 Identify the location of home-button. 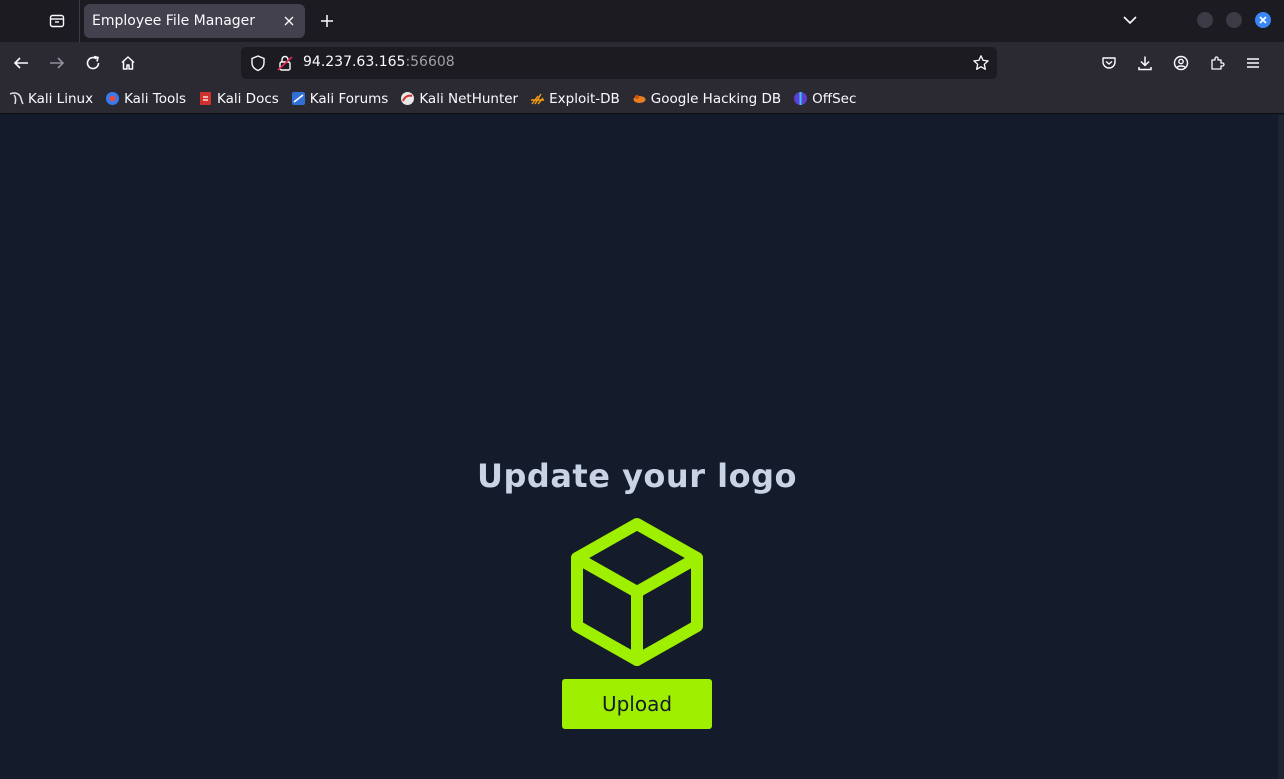
(128, 63).